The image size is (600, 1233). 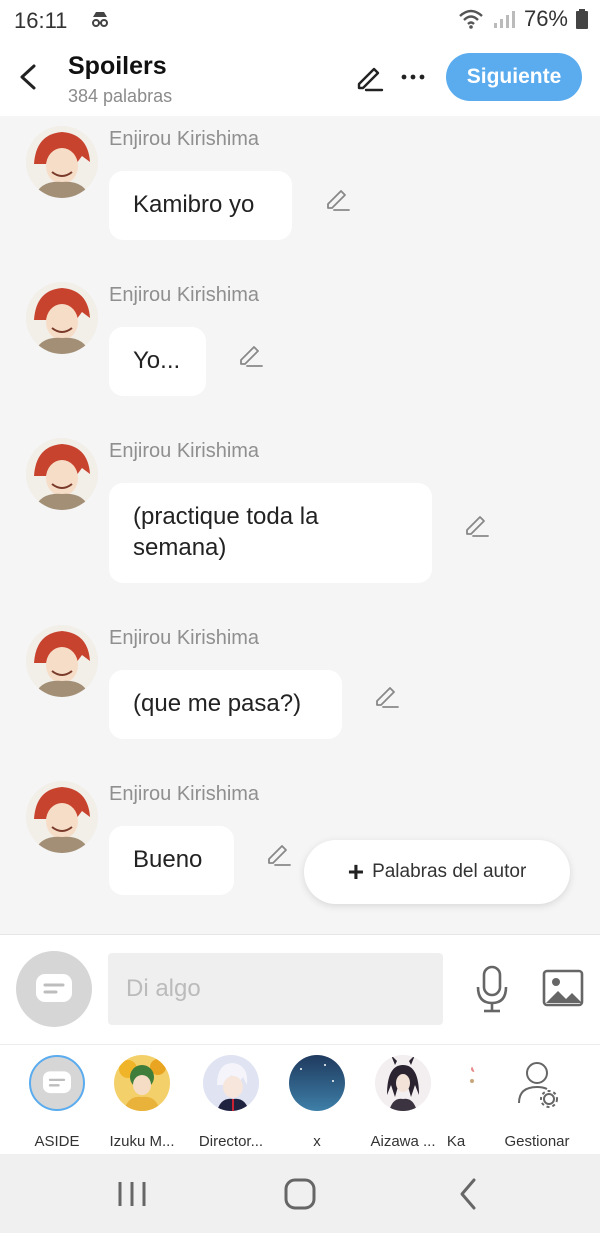 I want to click on manage-button: Gestionar, so click(x=537, y=1103).